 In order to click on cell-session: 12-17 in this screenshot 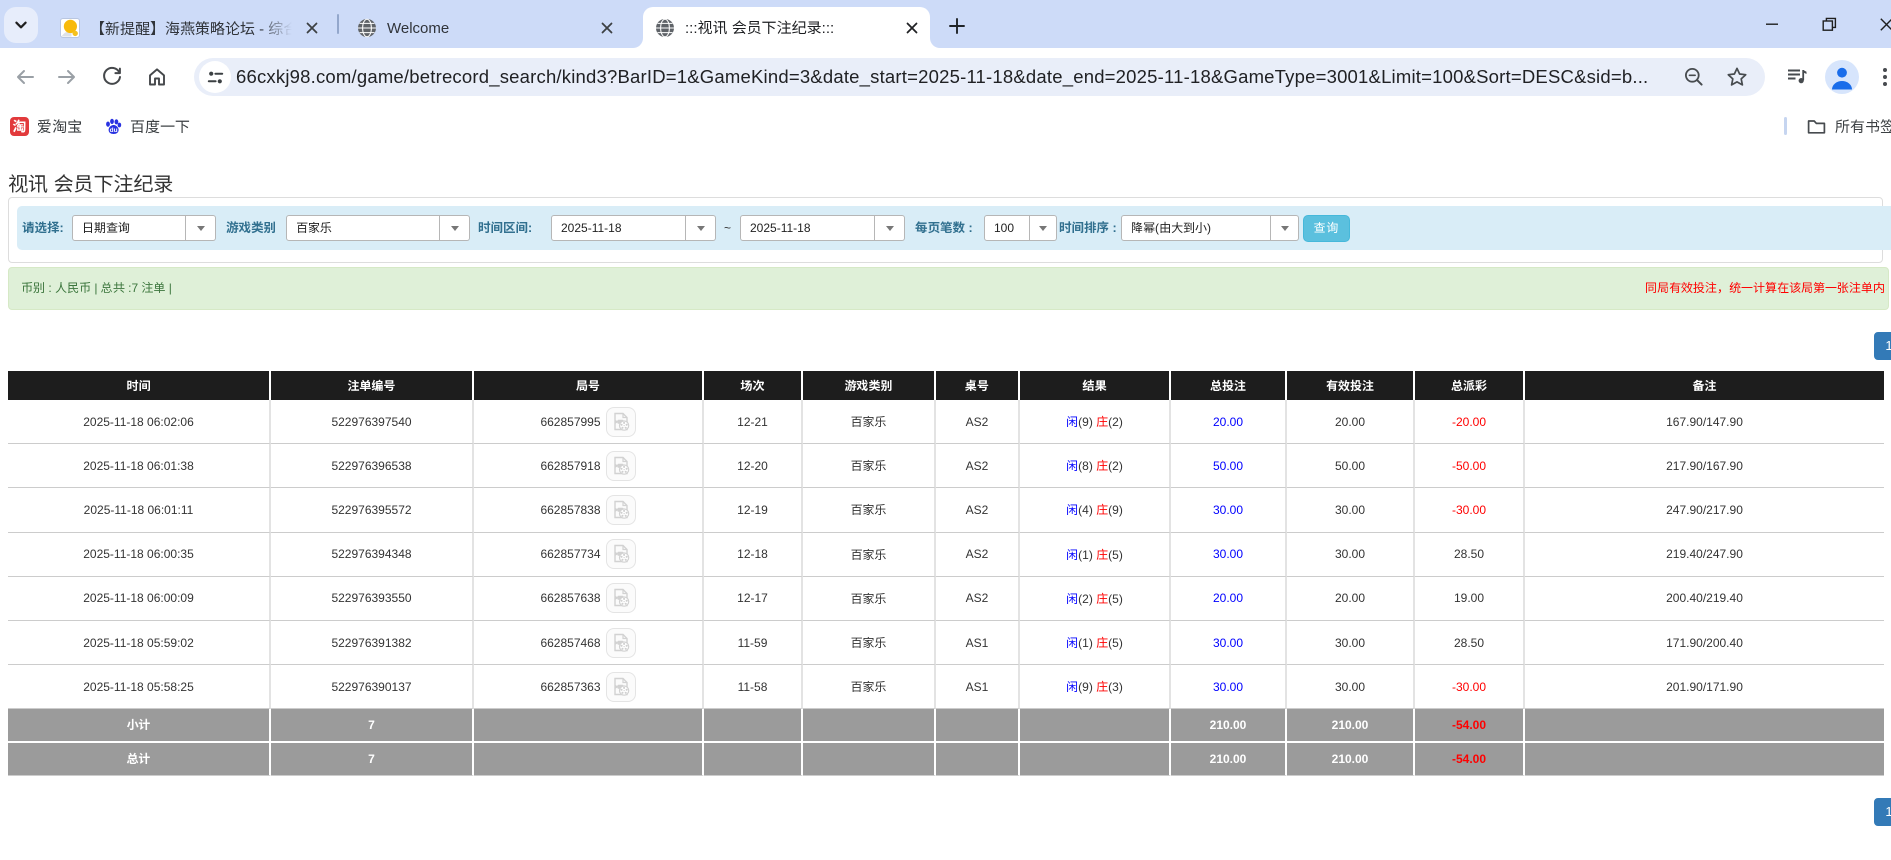, I will do `click(753, 598)`.